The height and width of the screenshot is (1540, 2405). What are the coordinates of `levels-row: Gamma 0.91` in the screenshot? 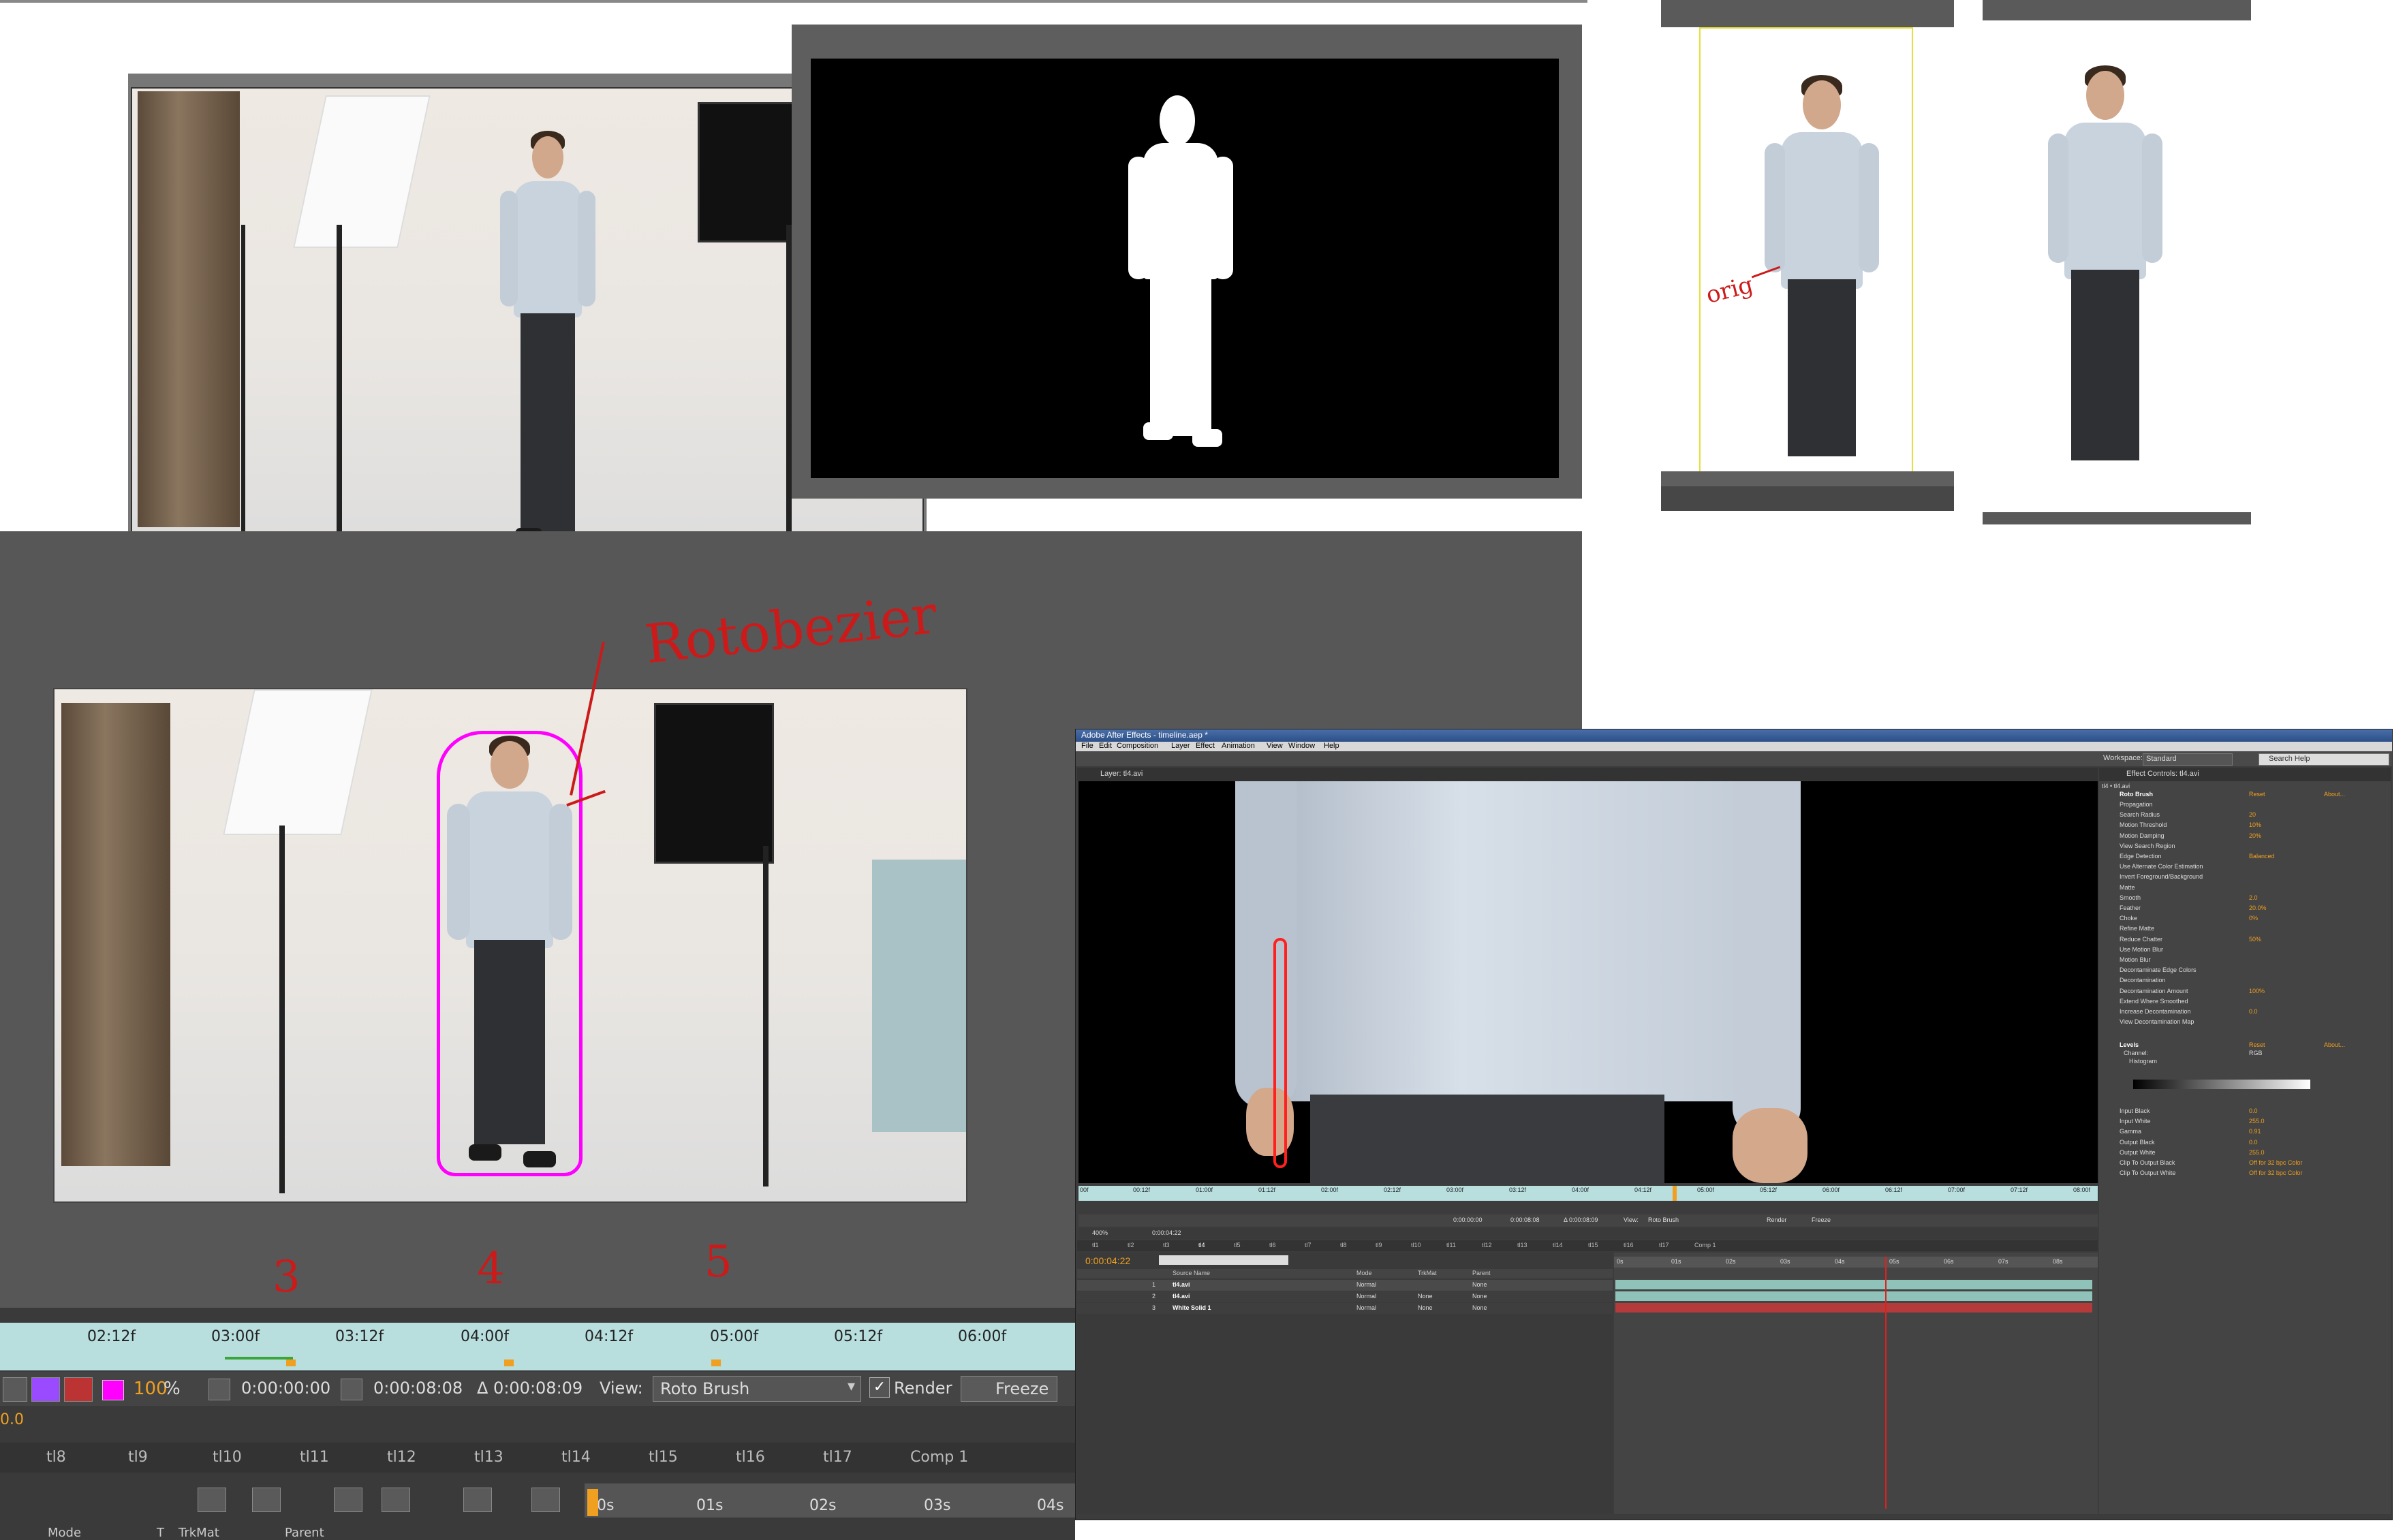 It's located at (2245, 1132).